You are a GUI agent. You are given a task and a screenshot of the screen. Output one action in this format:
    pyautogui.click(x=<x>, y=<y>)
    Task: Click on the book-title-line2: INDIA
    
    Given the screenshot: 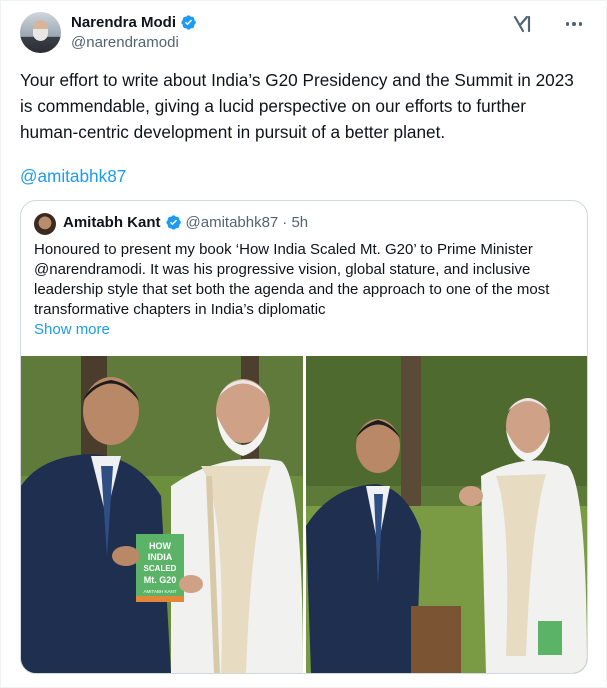 What is the action you would take?
    pyautogui.click(x=160, y=557)
    